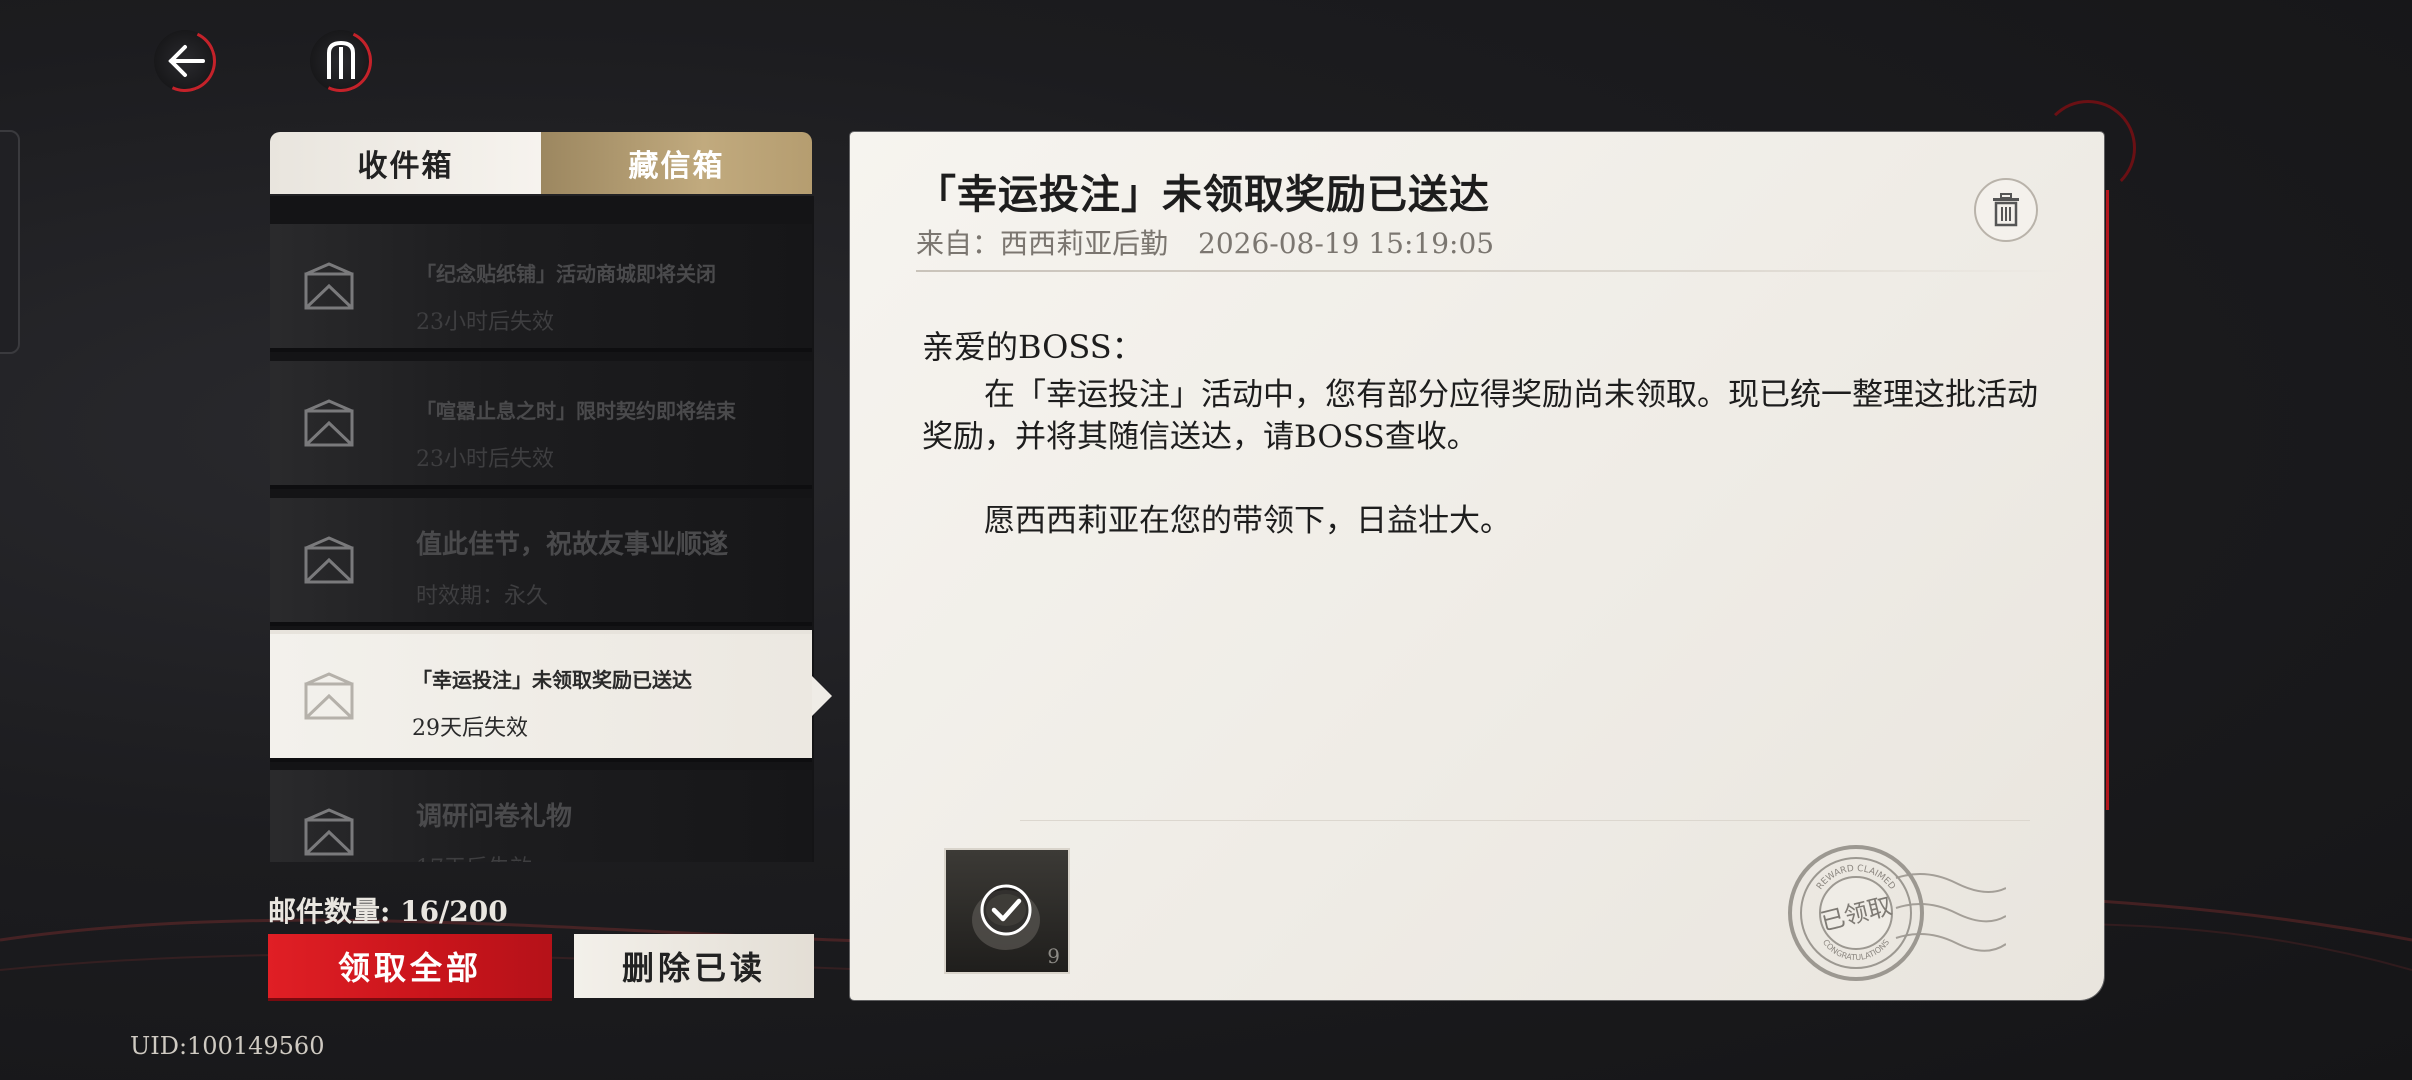  What do you see at coordinates (676, 163) in the screenshot?
I see `tab-saved: 藏信箱` at bounding box center [676, 163].